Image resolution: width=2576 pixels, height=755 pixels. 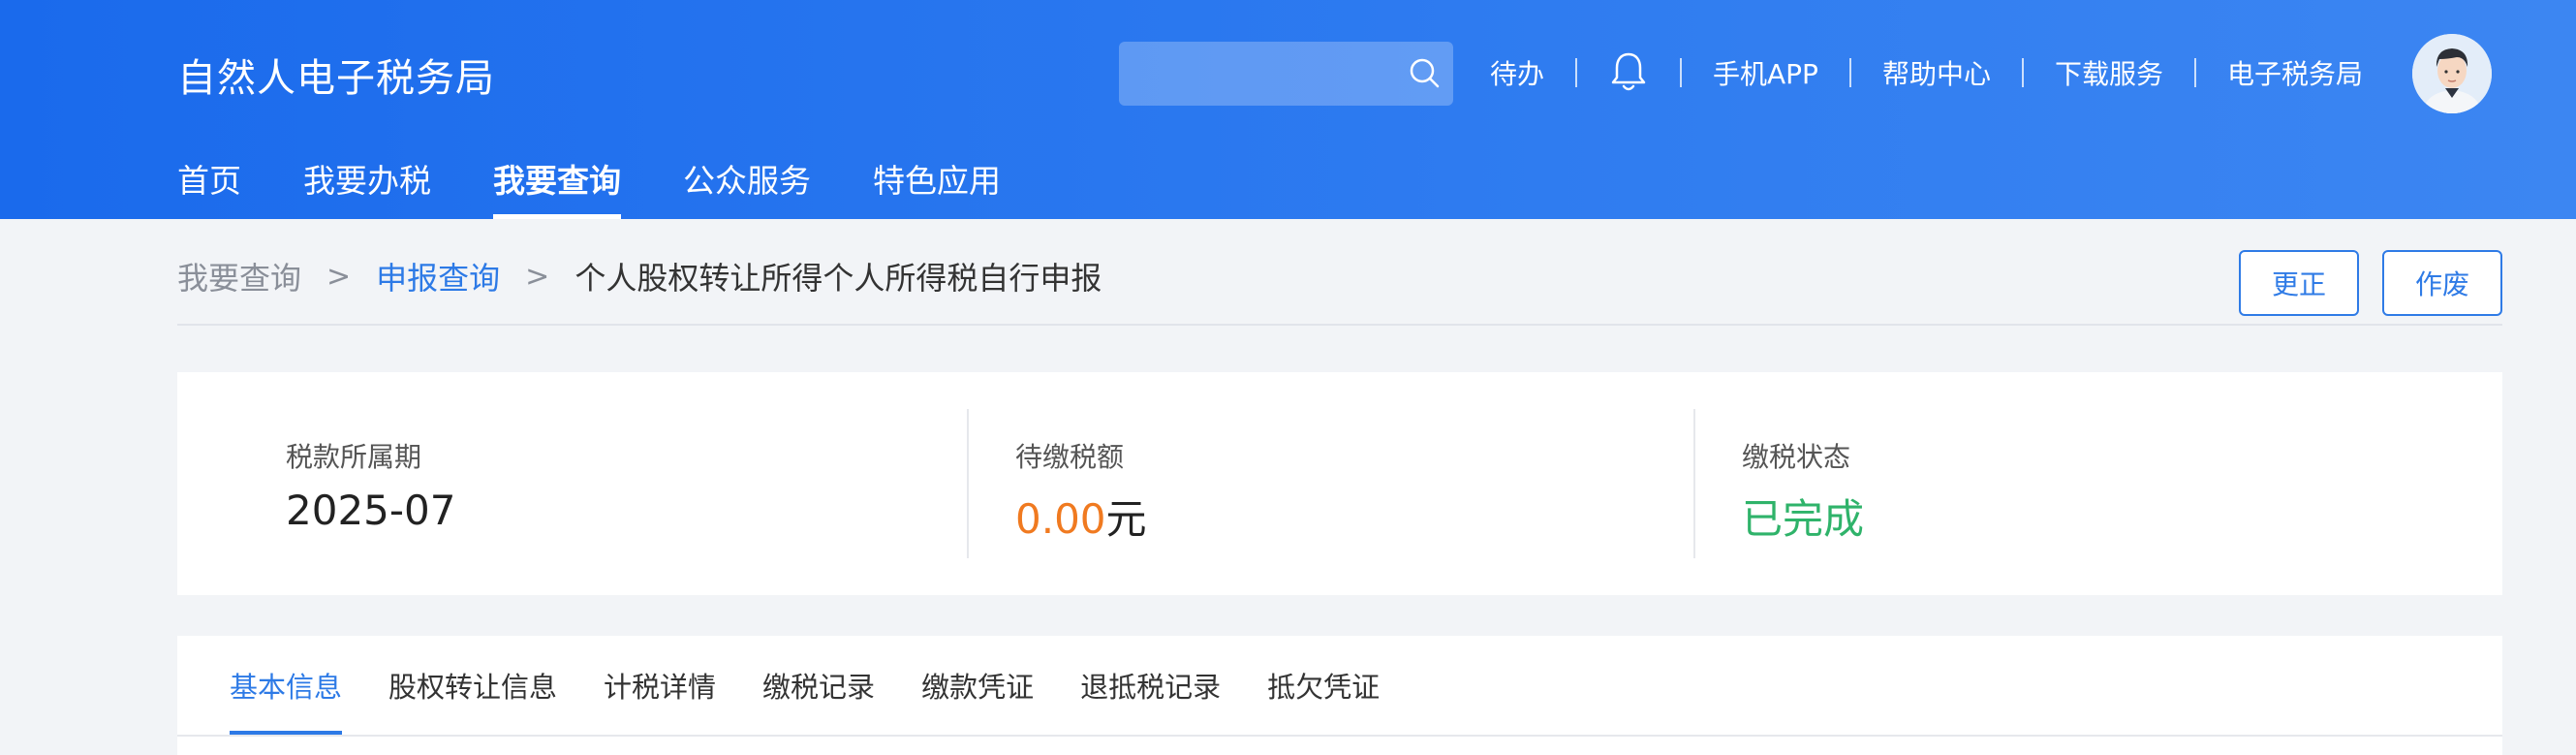 What do you see at coordinates (472, 700) in the screenshot?
I see `tab-equity-transfer-info: 股权转让信息` at bounding box center [472, 700].